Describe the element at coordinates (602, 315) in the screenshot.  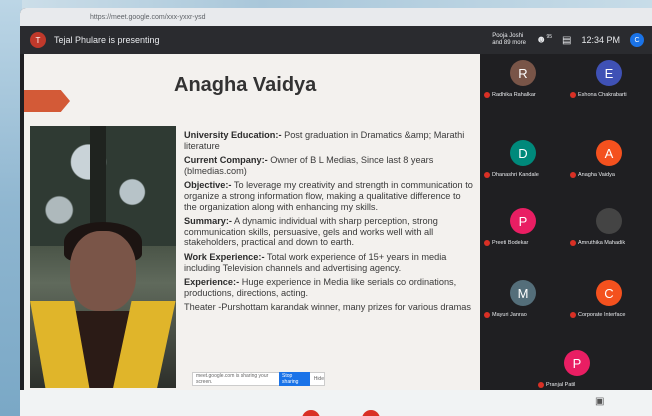
I see `participant-name: Corporate Interface` at that location.